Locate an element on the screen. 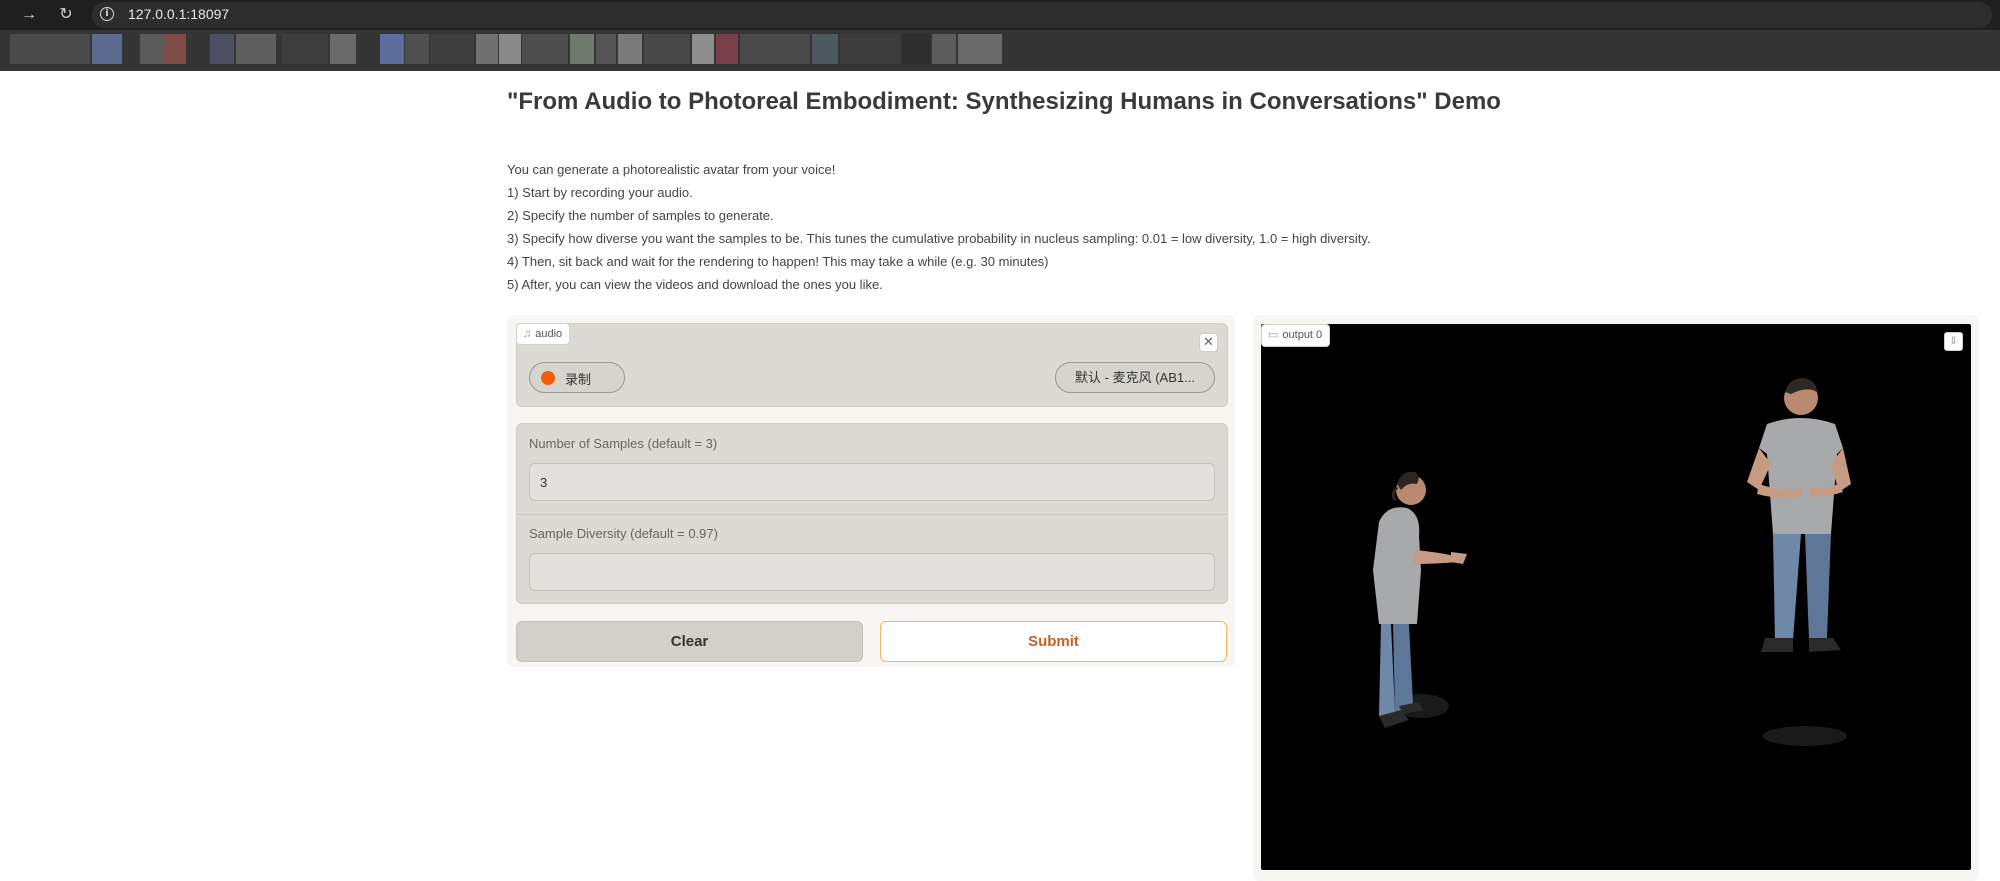 The image size is (2000, 881). close-icon: ✕ is located at coordinates (1208, 341).